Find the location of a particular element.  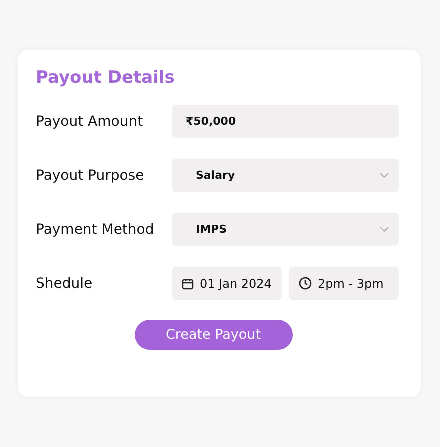

field-label: Payment Method is located at coordinates (96, 230).